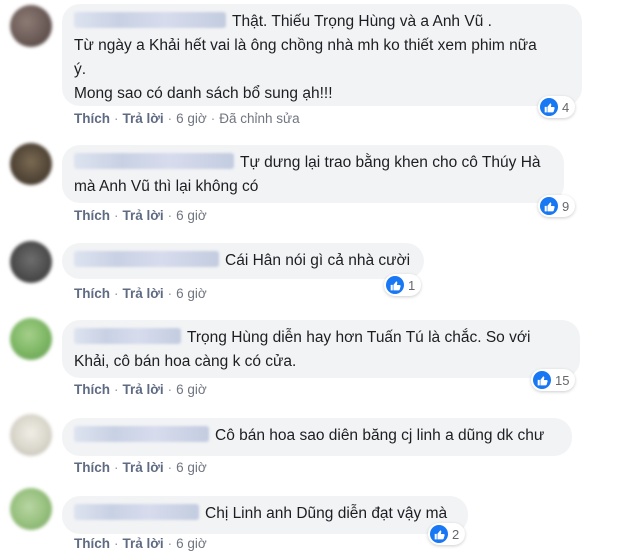  I want to click on comment-text: Cái Hân nói gì cả nhà cười, so click(318, 260).